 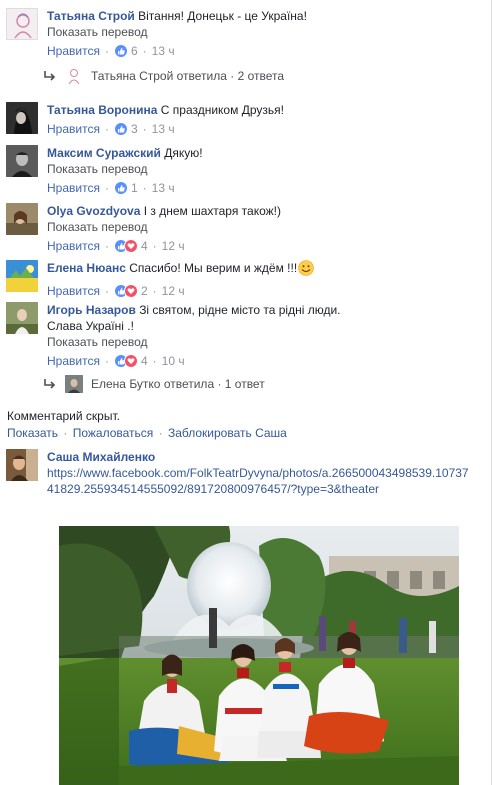 I want to click on reaction-count: 1, so click(x=134, y=188).